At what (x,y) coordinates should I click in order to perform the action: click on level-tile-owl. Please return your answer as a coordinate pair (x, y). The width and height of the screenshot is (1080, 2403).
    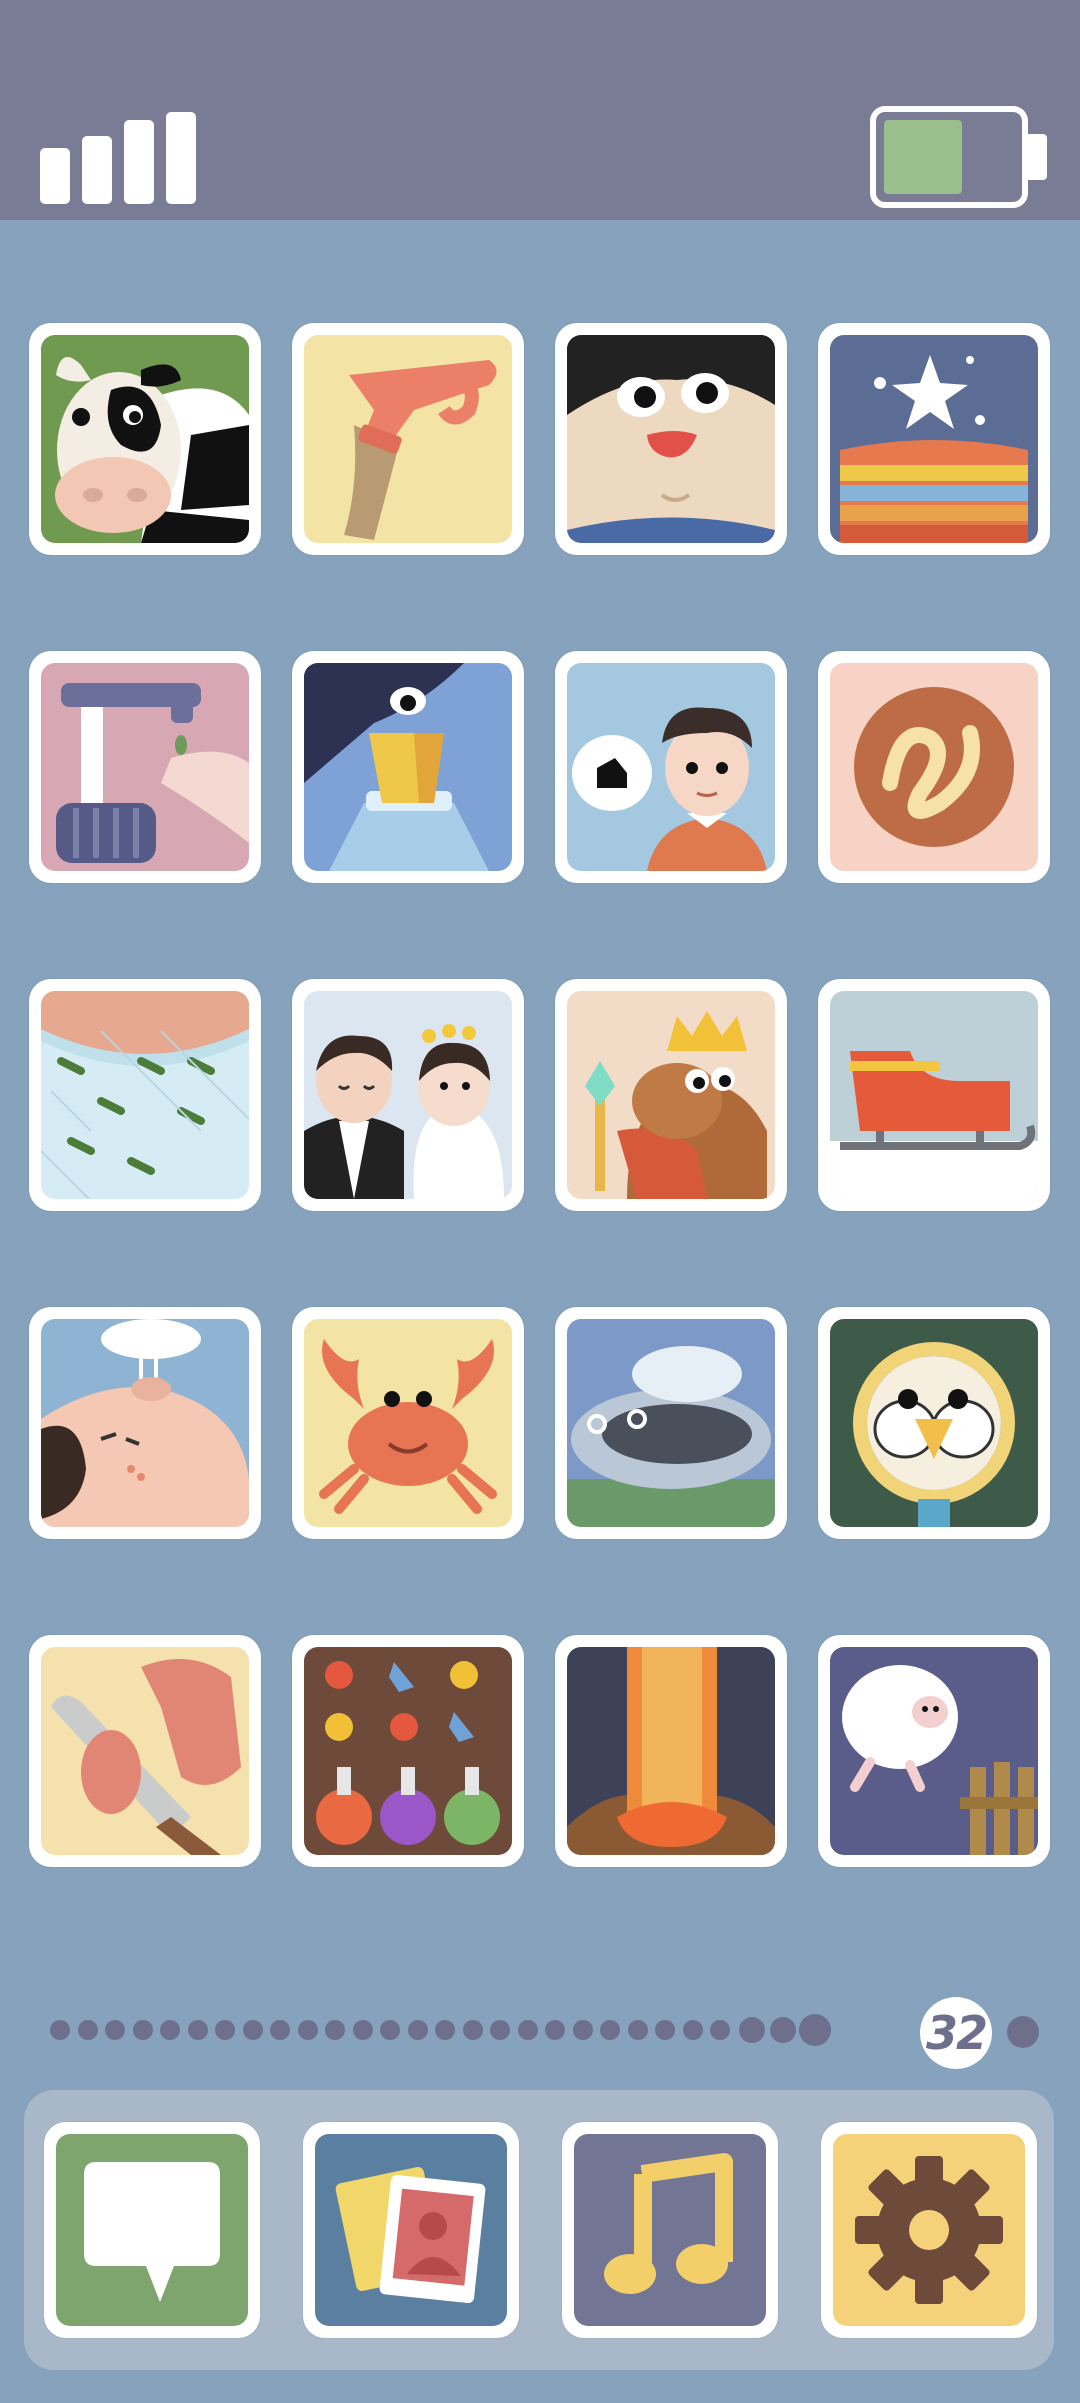
    Looking at the image, I should click on (934, 1423).